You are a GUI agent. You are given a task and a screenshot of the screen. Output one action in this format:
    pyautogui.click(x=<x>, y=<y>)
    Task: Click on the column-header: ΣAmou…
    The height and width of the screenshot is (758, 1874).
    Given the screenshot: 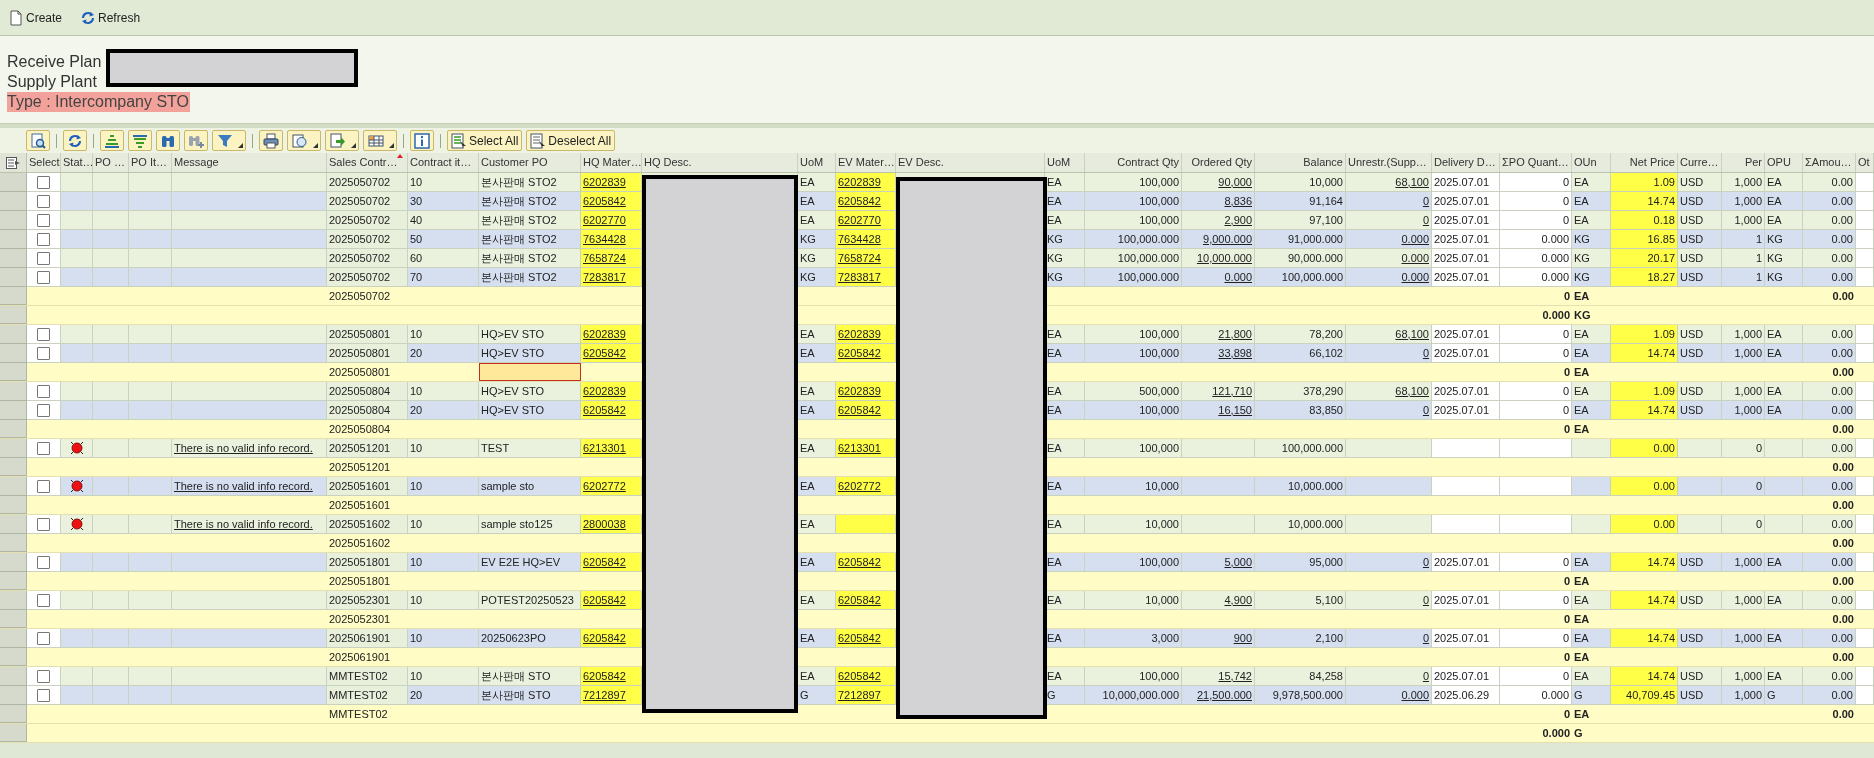 What is the action you would take?
    pyautogui.click(x=1829, y=162)
    